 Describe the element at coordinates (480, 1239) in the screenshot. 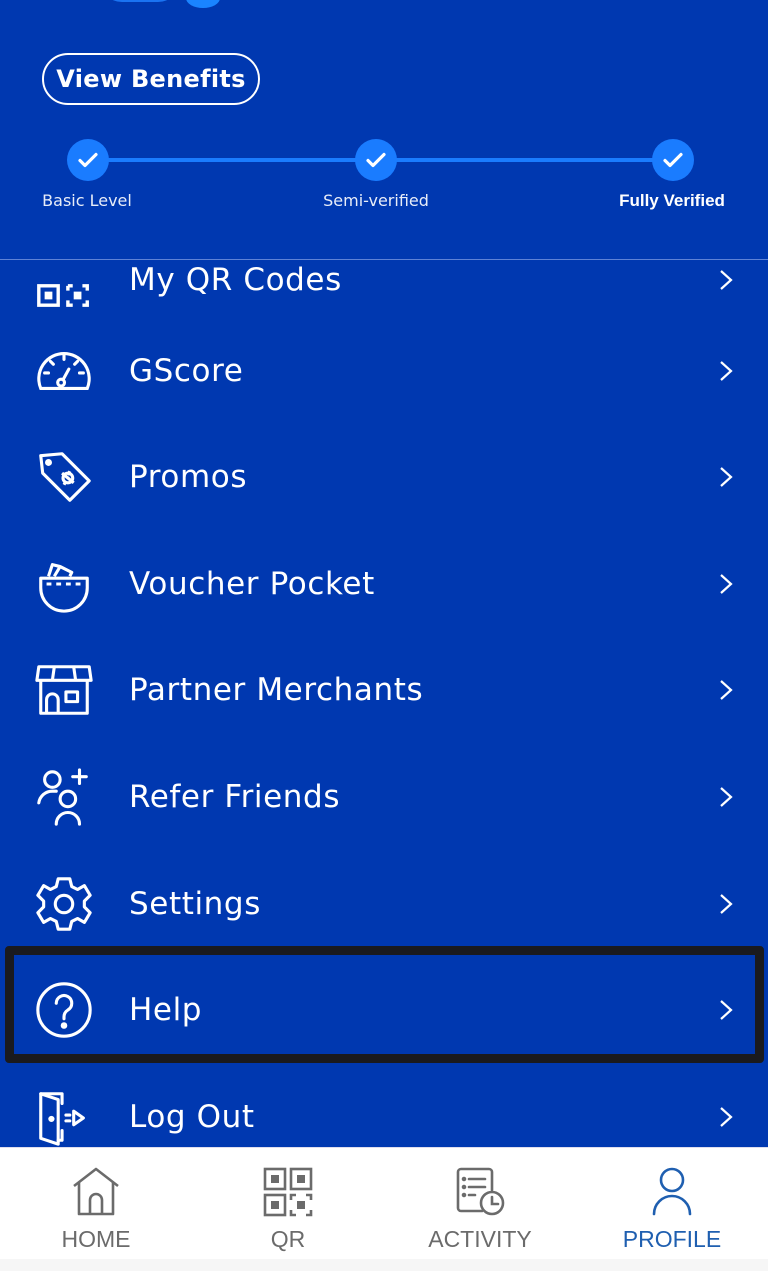

I see `nav-tab-label: ACTIVITY` at that location.